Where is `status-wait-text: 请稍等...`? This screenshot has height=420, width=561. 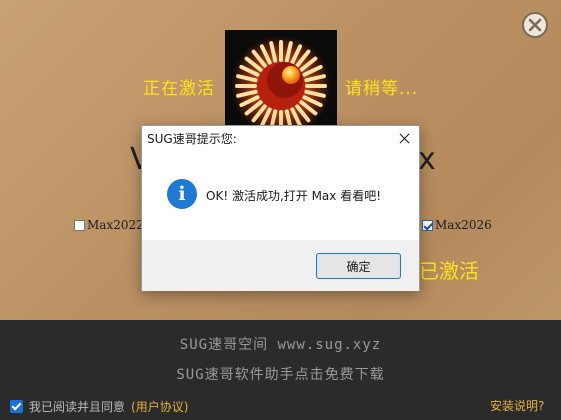
status-wait-text: 请稍等... is located at coordinates (382, 89).